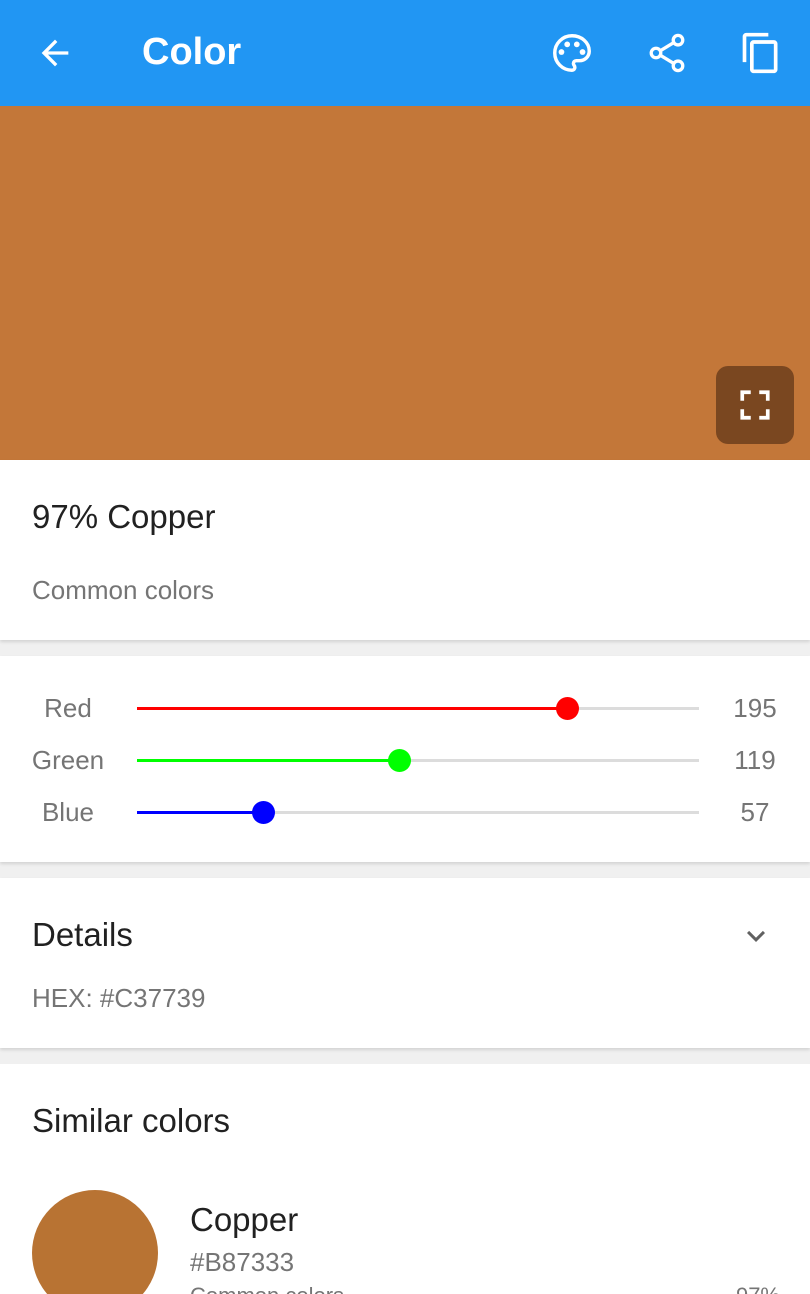 The width and height of the screenshot is (810, 1294). I want to click on fullscreen-button, so click(755, 405).